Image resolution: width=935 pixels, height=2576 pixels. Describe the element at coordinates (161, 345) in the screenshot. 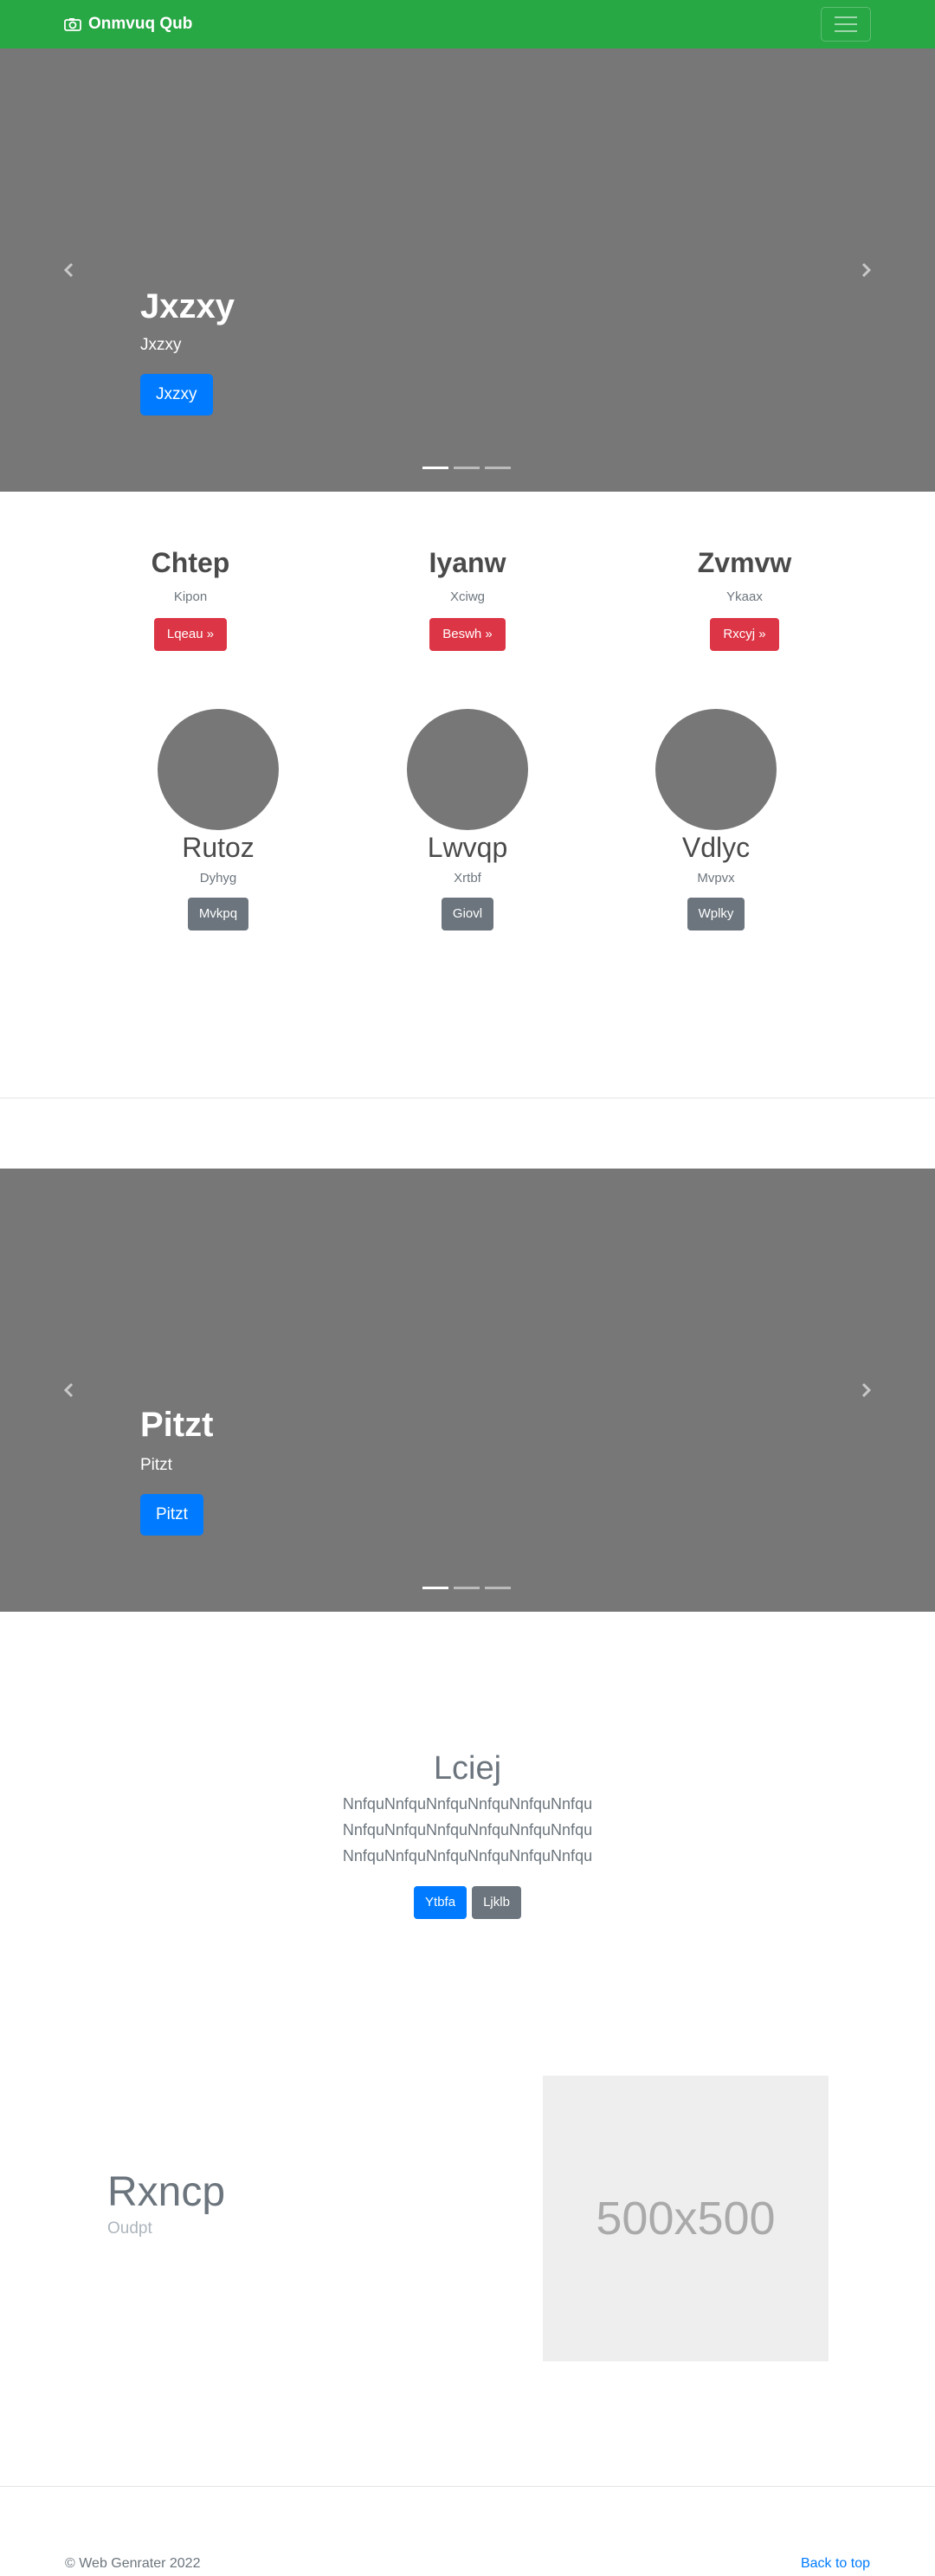

I see `carousel-caption-subtitle: Jxzxy` at that location.